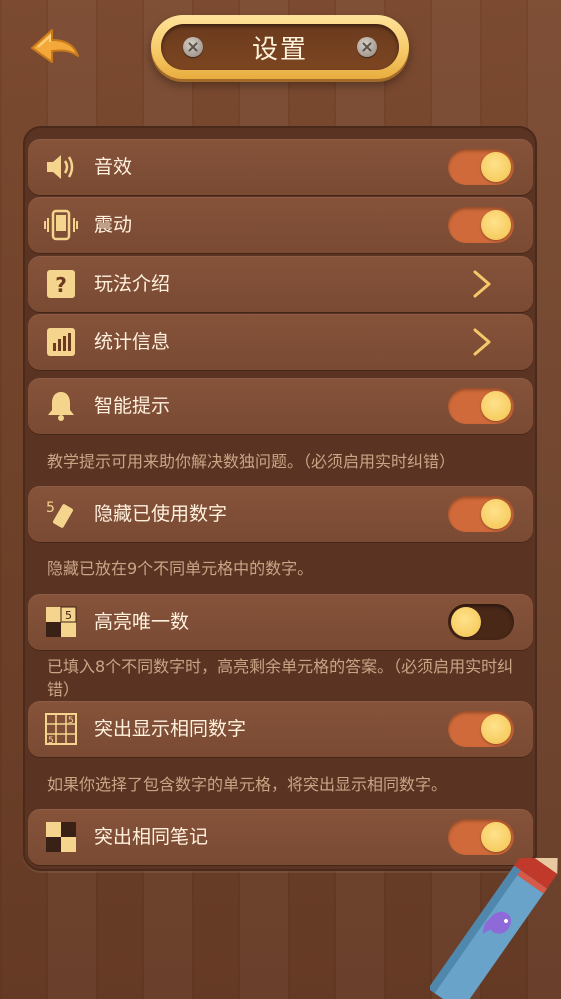  What do you see at coordinates (494, 928) in the screenshot?
I see `pencil-decoration-icon` at bounding box center [494, 928].